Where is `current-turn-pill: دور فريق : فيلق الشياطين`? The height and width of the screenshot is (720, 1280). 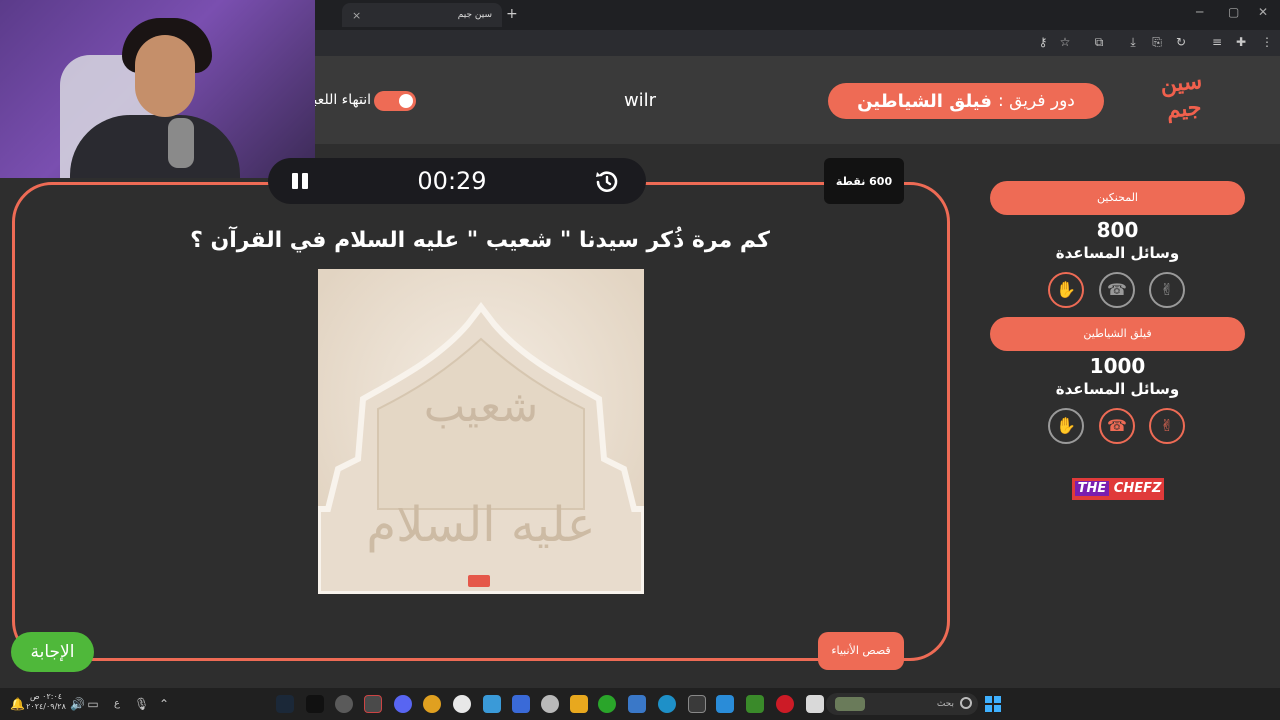 current-turn-pill: دور فريق : فيلق الشياطين is located at coordinates (966, 101).